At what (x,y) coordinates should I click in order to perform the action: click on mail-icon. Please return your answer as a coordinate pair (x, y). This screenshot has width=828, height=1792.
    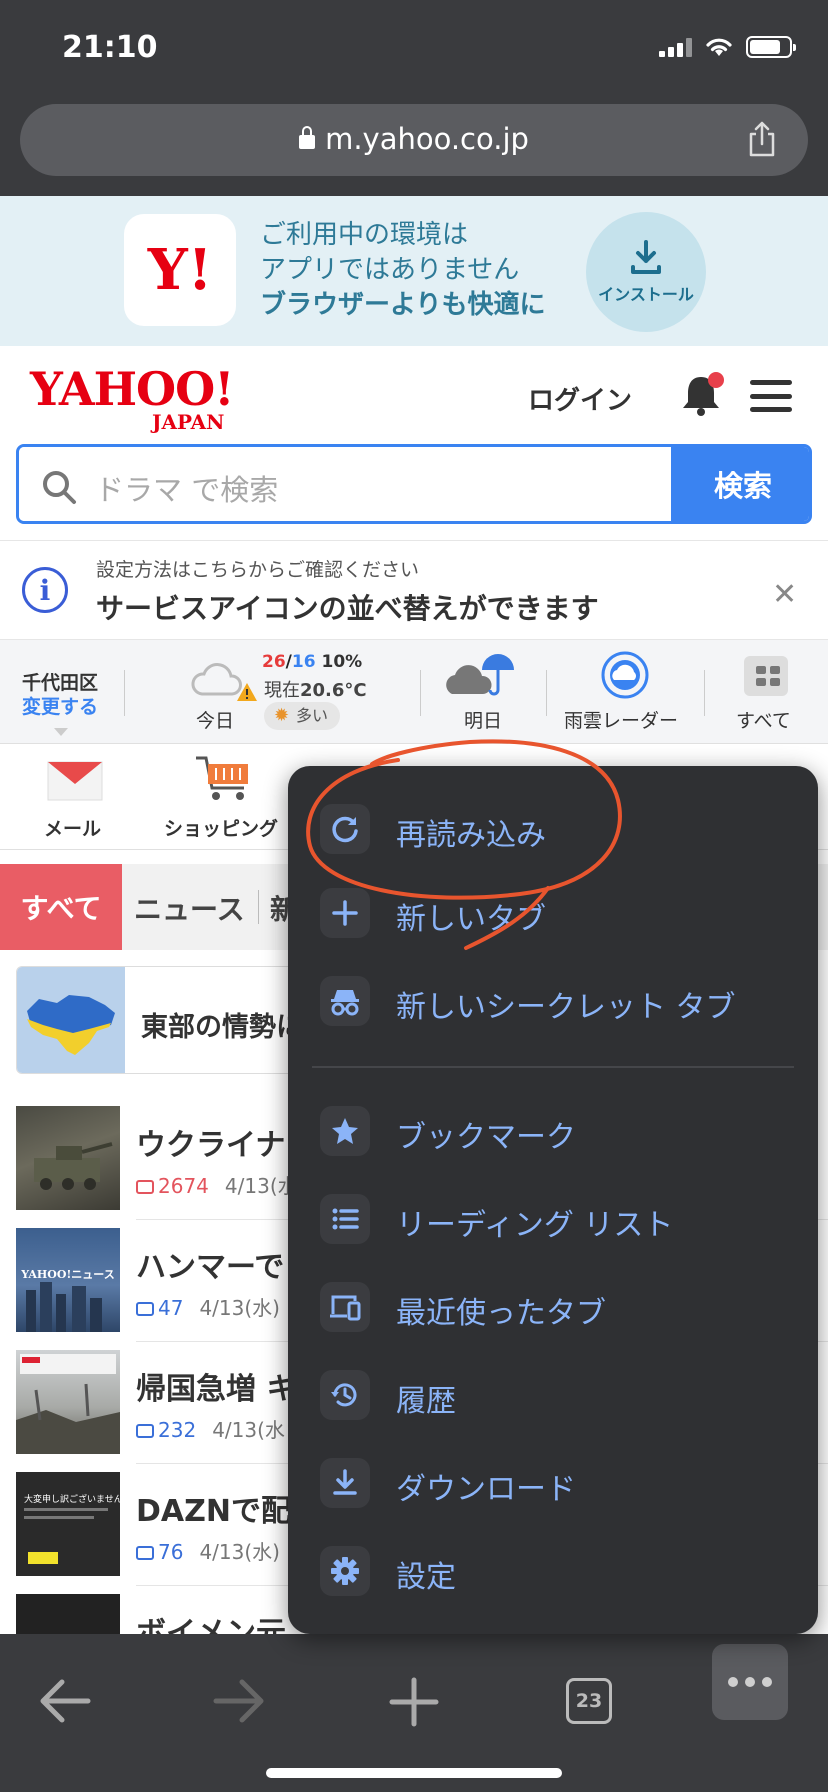
    Looking at the image, I should click on (75, 780).